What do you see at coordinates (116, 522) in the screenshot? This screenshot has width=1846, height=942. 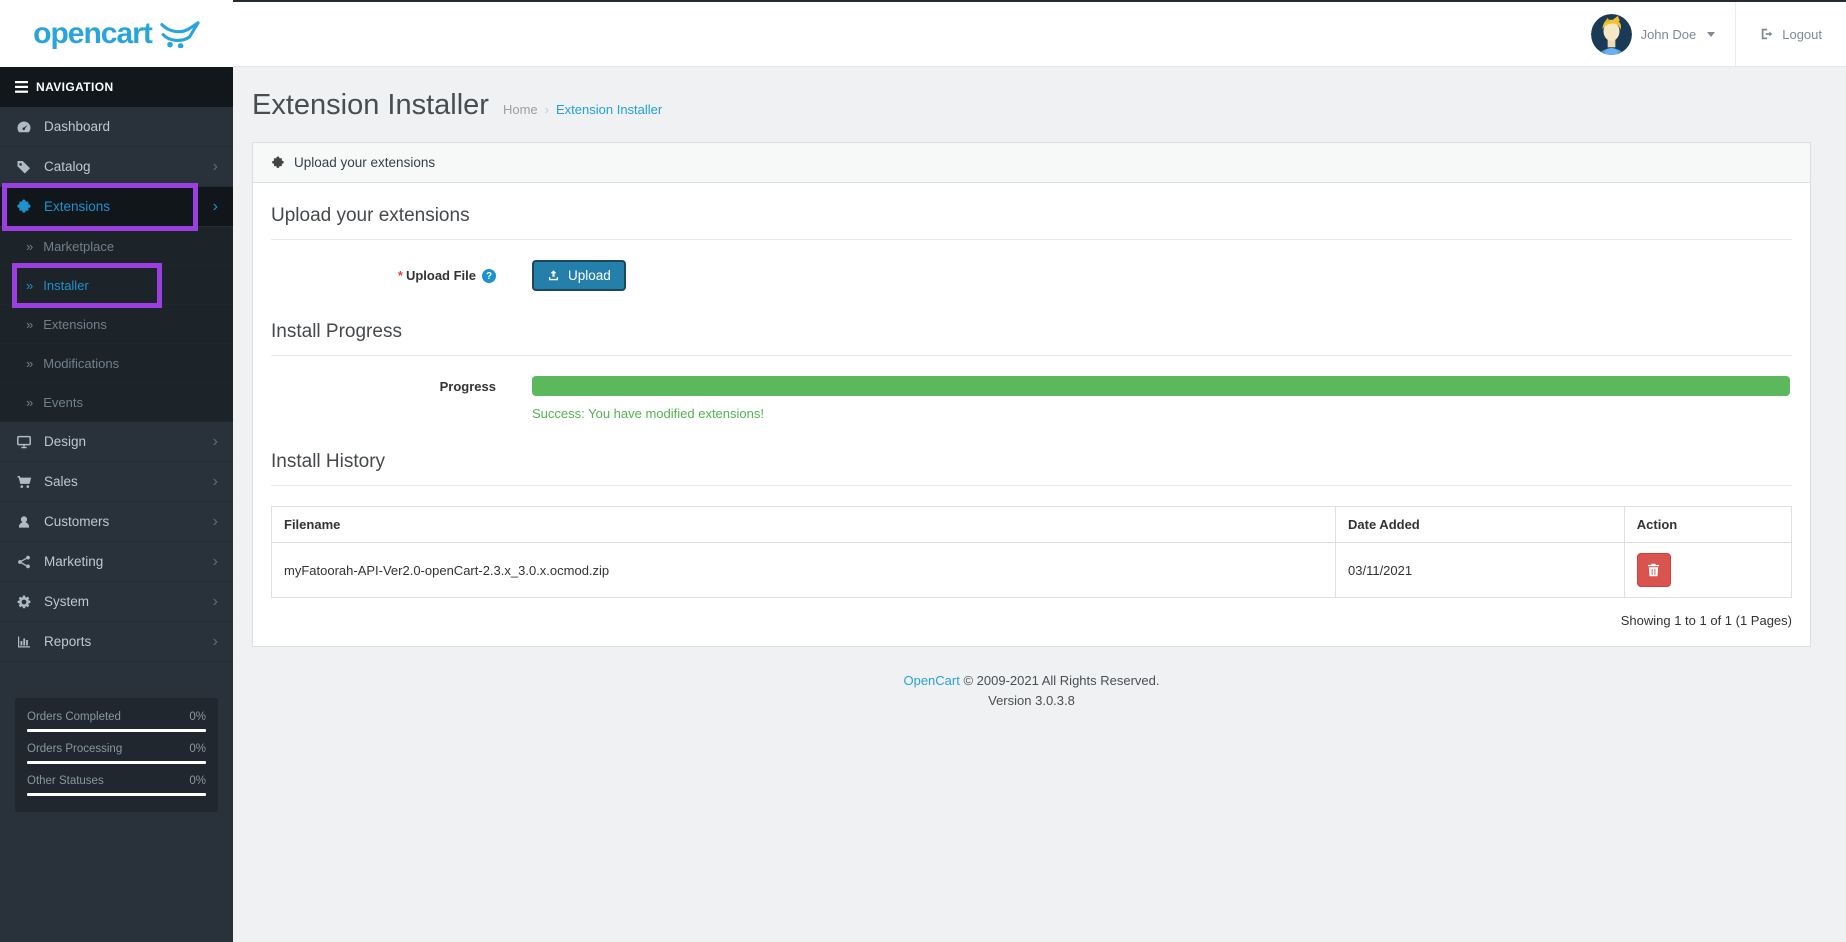 I see `sidebar-item-customers: Customers ›` at bounding box center [116, 522].